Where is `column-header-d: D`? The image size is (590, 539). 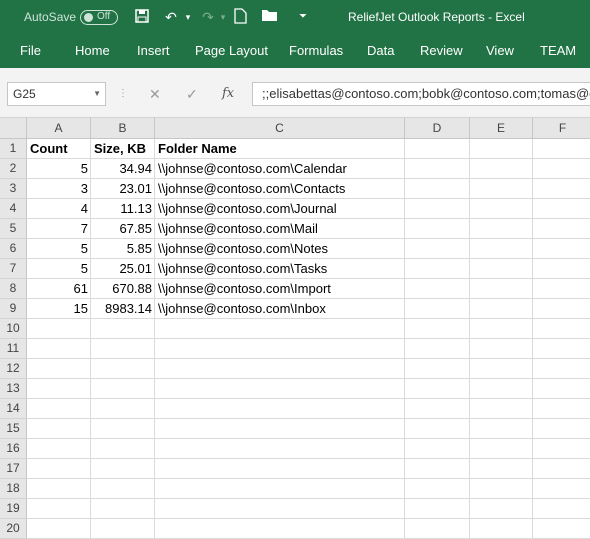 column-header-d: D is located at coordinates (437, 128).